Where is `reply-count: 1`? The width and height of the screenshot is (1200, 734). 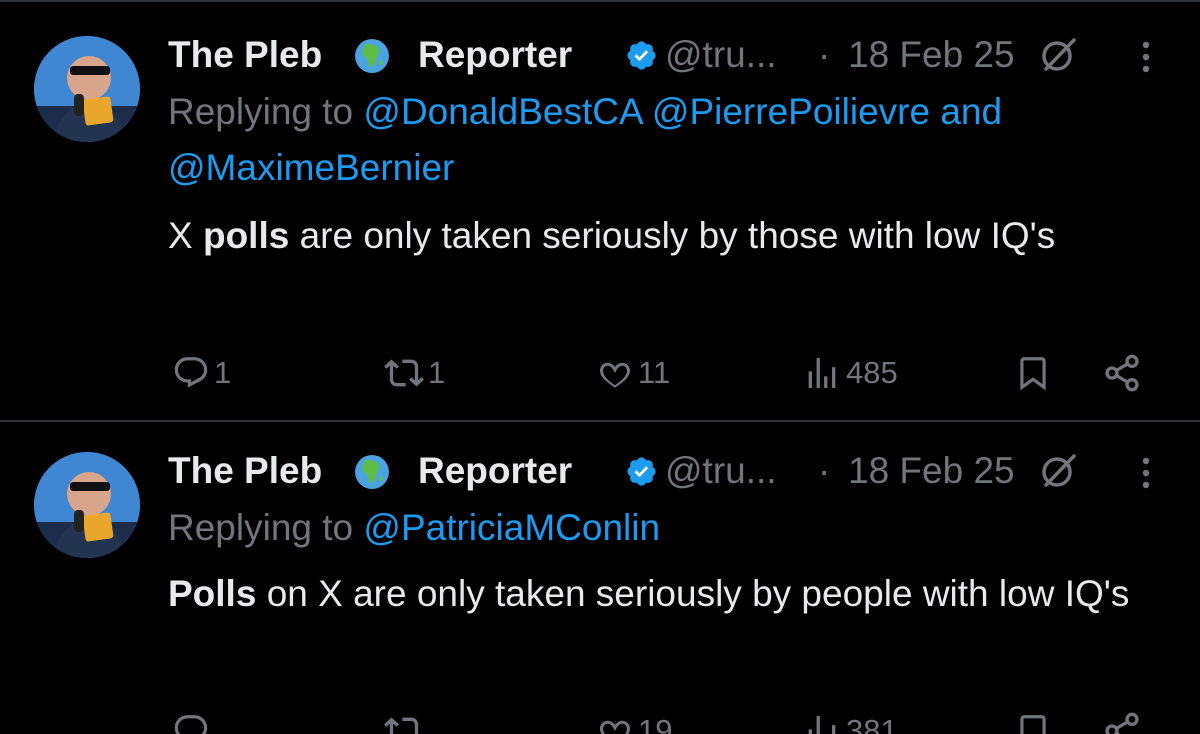 reply-count: 1 is located at coordinates (223, 372).